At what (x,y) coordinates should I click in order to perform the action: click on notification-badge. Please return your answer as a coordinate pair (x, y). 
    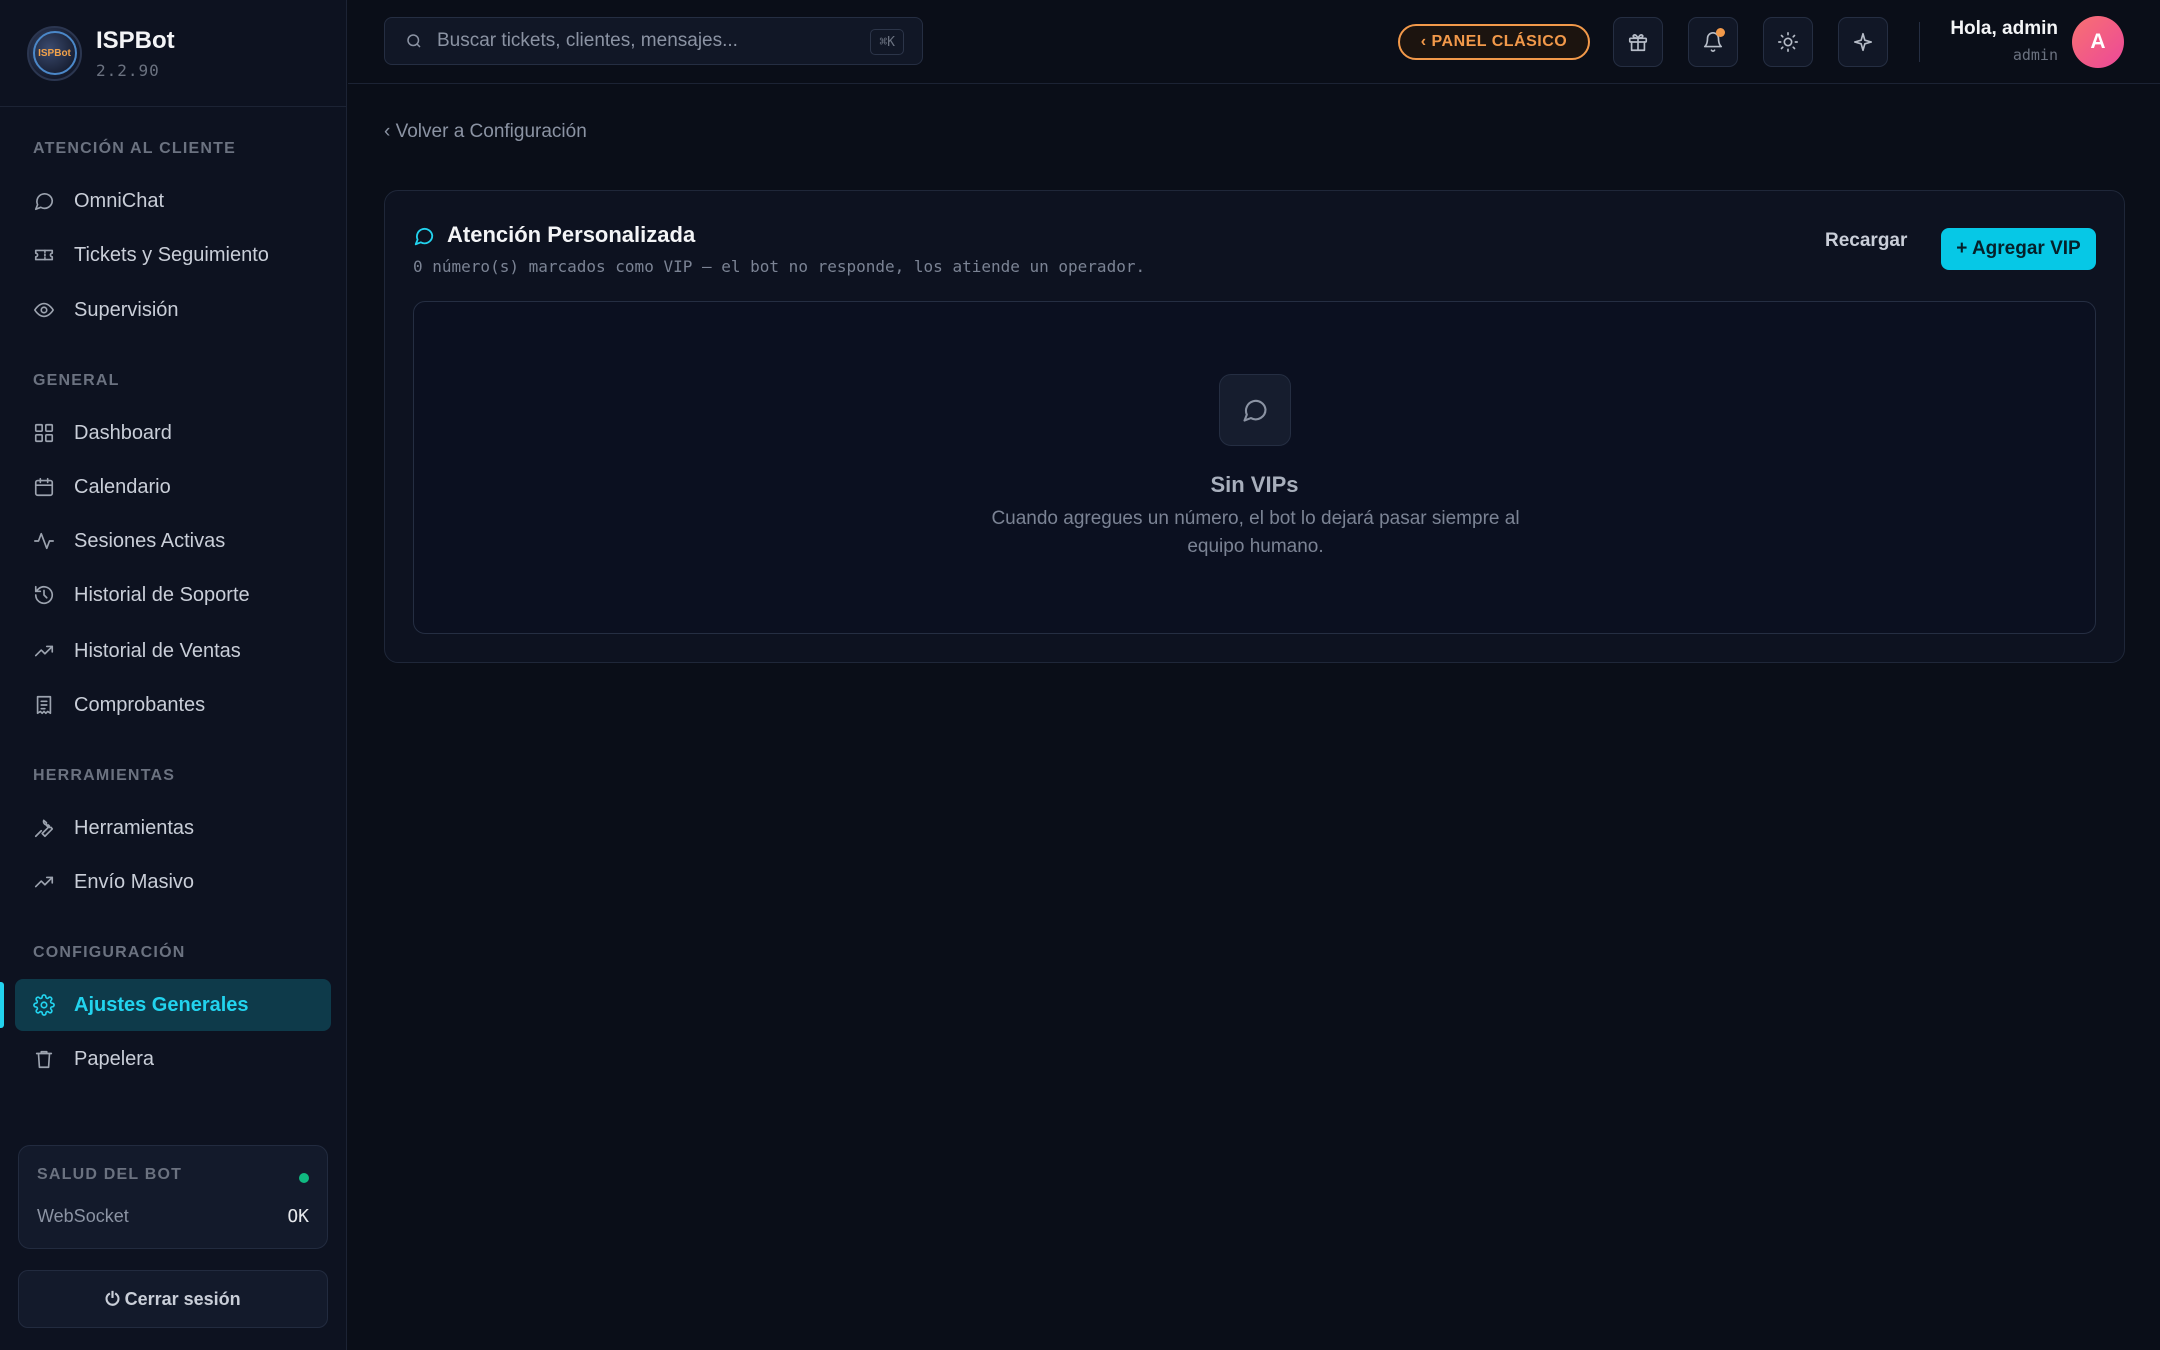
    Looking at the image, I should click on (1720, 32).